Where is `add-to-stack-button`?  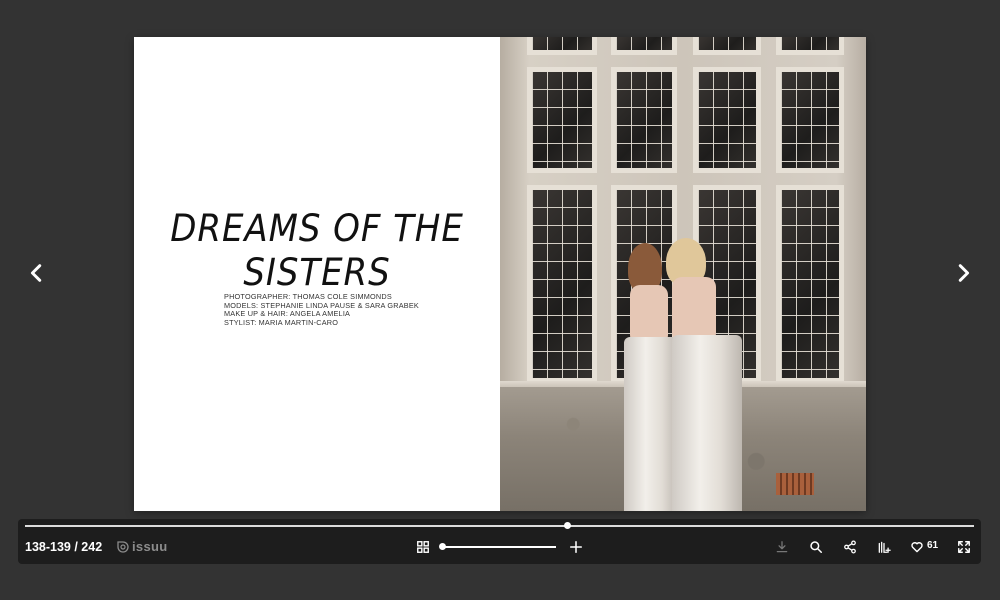
add-to-stack-button is located at coordinates (884, 547).